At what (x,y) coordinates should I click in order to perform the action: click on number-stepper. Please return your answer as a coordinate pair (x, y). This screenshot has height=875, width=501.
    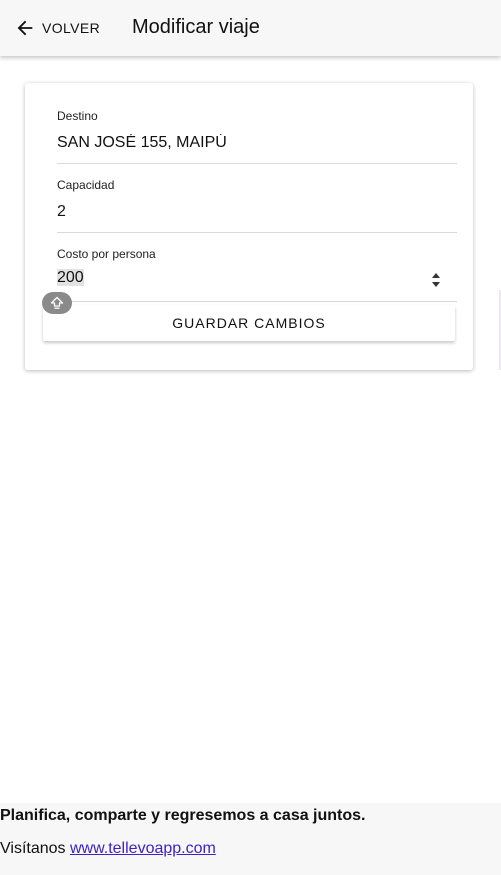
    Looking at the image, I should click on (436, 280).